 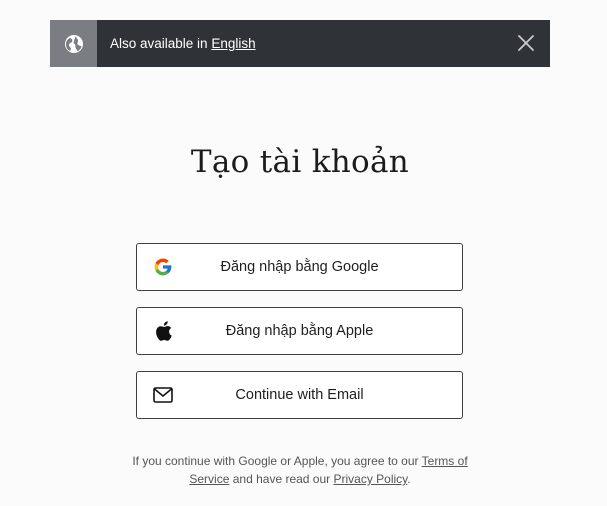 I want to click on legal-text-2: and have read our, so click(x=281, y=479).